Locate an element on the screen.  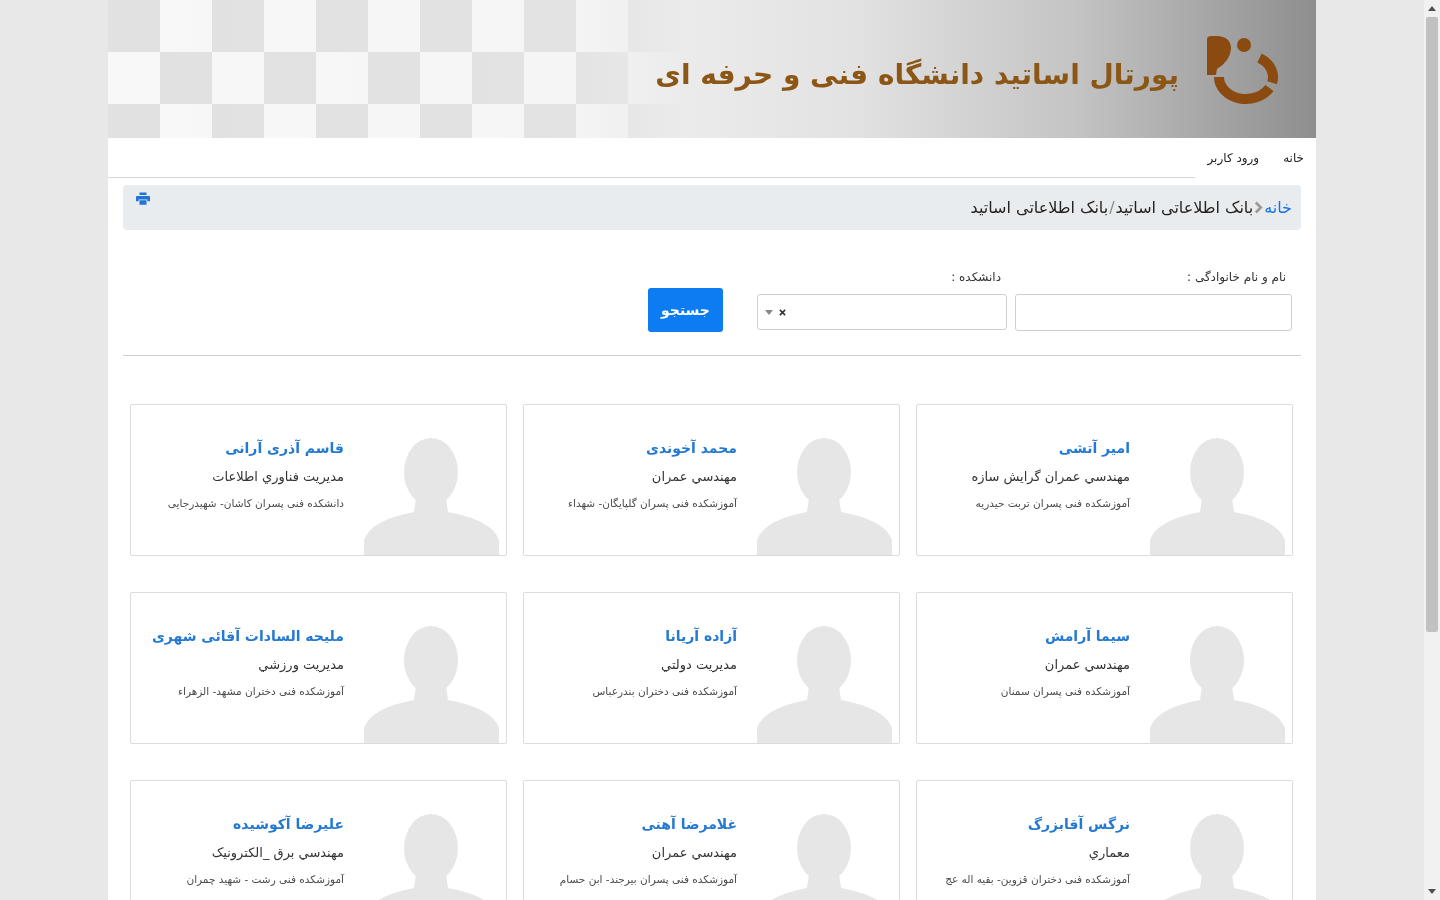
nav-link: خانه is located at coordinates (1293, 158).